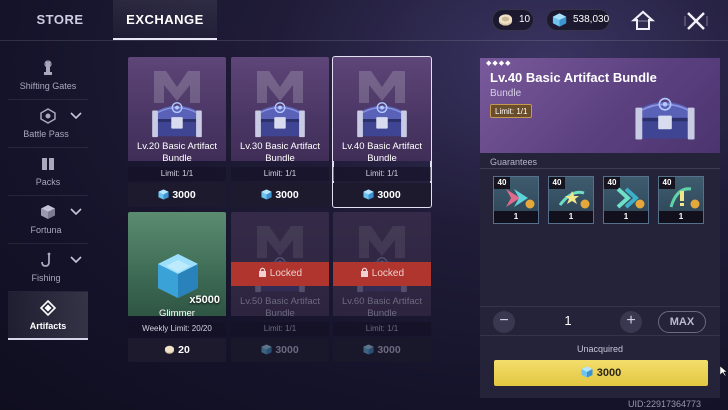  What do you see at coordinates (504, 322) in the screenshot?
I see `decrease-button: −` at bounding box center [504, 322].